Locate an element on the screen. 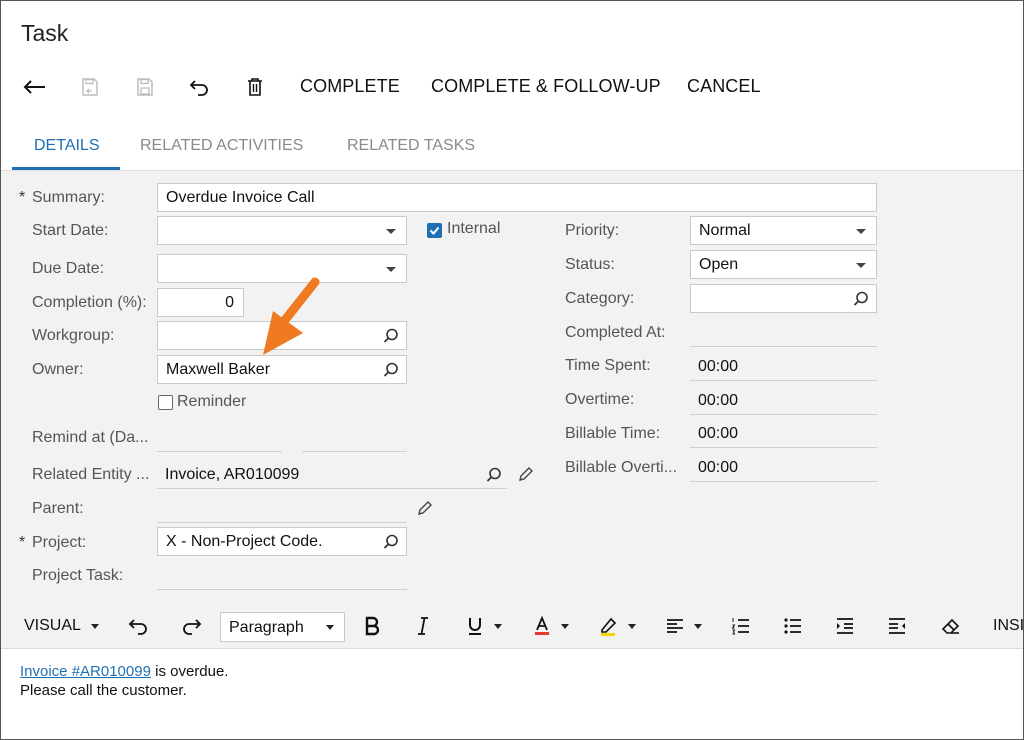 Image resolution: width=1024 pixels, height=740 pixels. time-spent-value: 00:00 is located at coordinates (718, 366).